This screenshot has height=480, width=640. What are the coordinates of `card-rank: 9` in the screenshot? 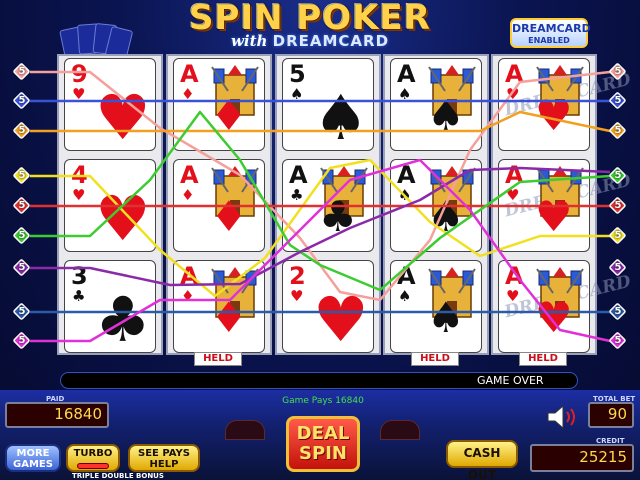 It's located at (79, 74).